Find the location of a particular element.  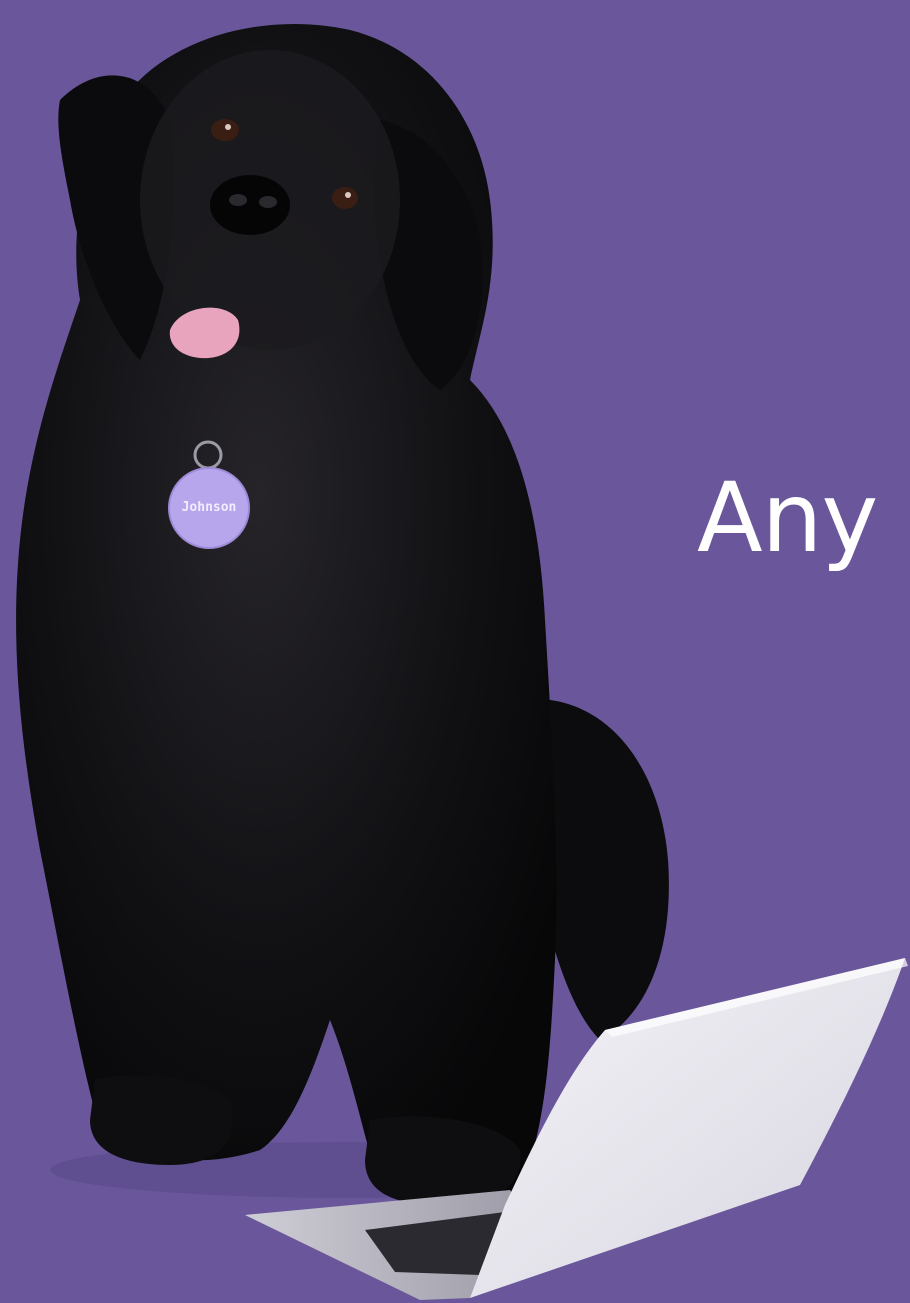

dog-nose is located at coordinates (250, 205).